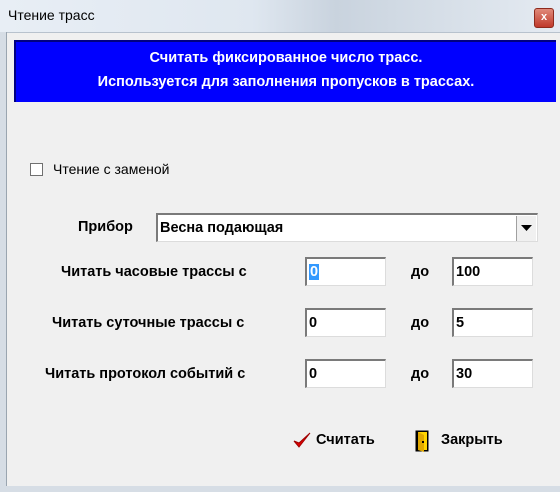 Image resolution: width=560 pixels, height=492 pixels. Describe the element at coordinates (3, 262) in the screenshot. I see `window-frame-left` at that location.